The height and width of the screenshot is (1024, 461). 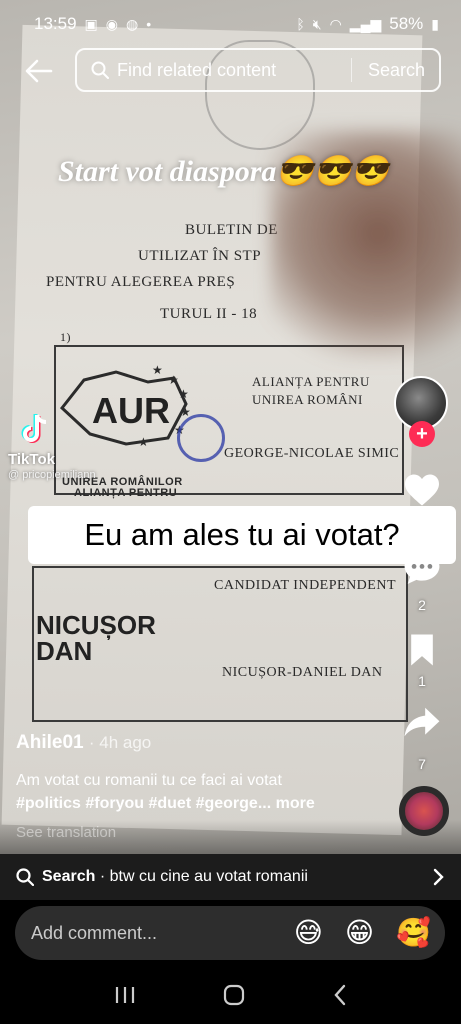 What do you see at coordinates (223, 171) in the screenshot?
I see `video-overlay-title: Start vot diaspora😎😎😎` at bounding box center [223, 171].